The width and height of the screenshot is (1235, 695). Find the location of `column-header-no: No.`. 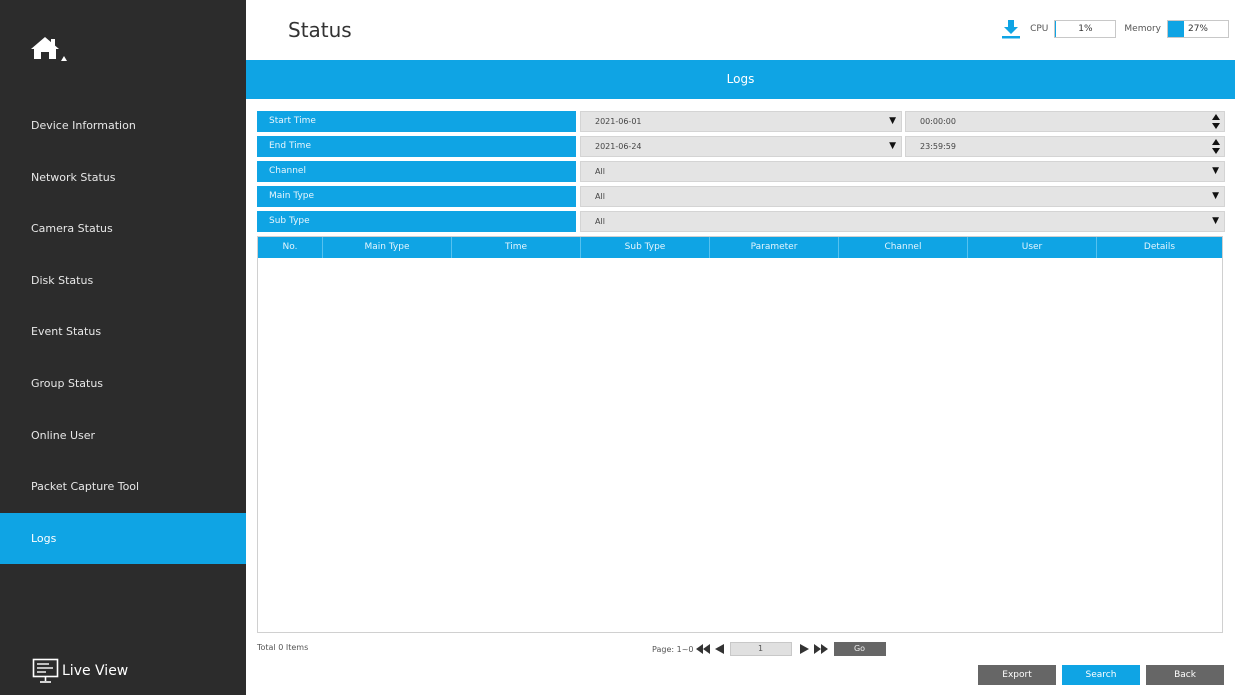

column-header-no: No. is located at coordinates (290, 247).